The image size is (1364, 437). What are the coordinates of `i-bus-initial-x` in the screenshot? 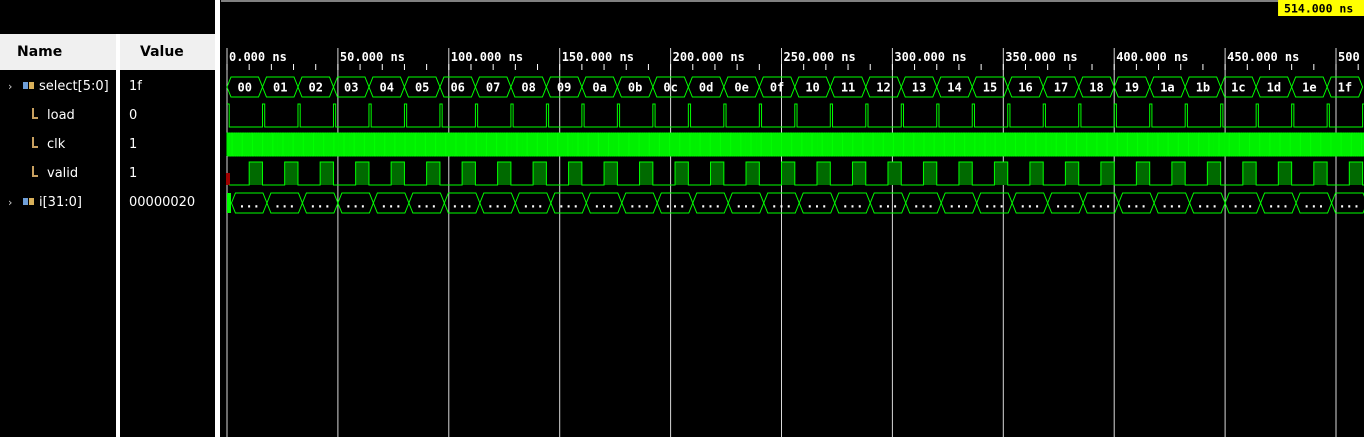 It's located at (229, 203).